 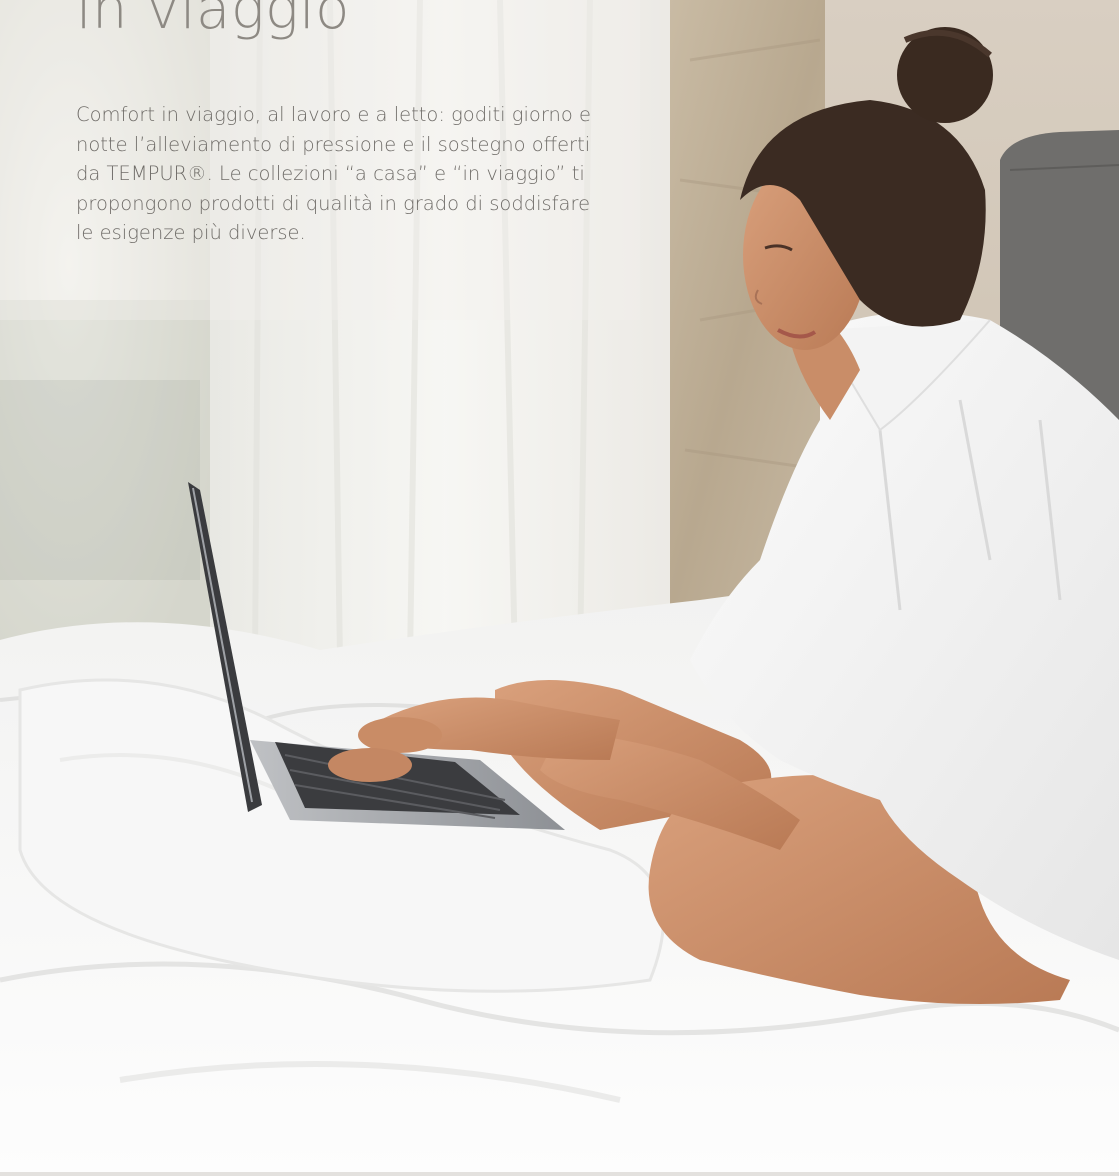 I want to click on bottom-divider, so click(x=559, y=1174).